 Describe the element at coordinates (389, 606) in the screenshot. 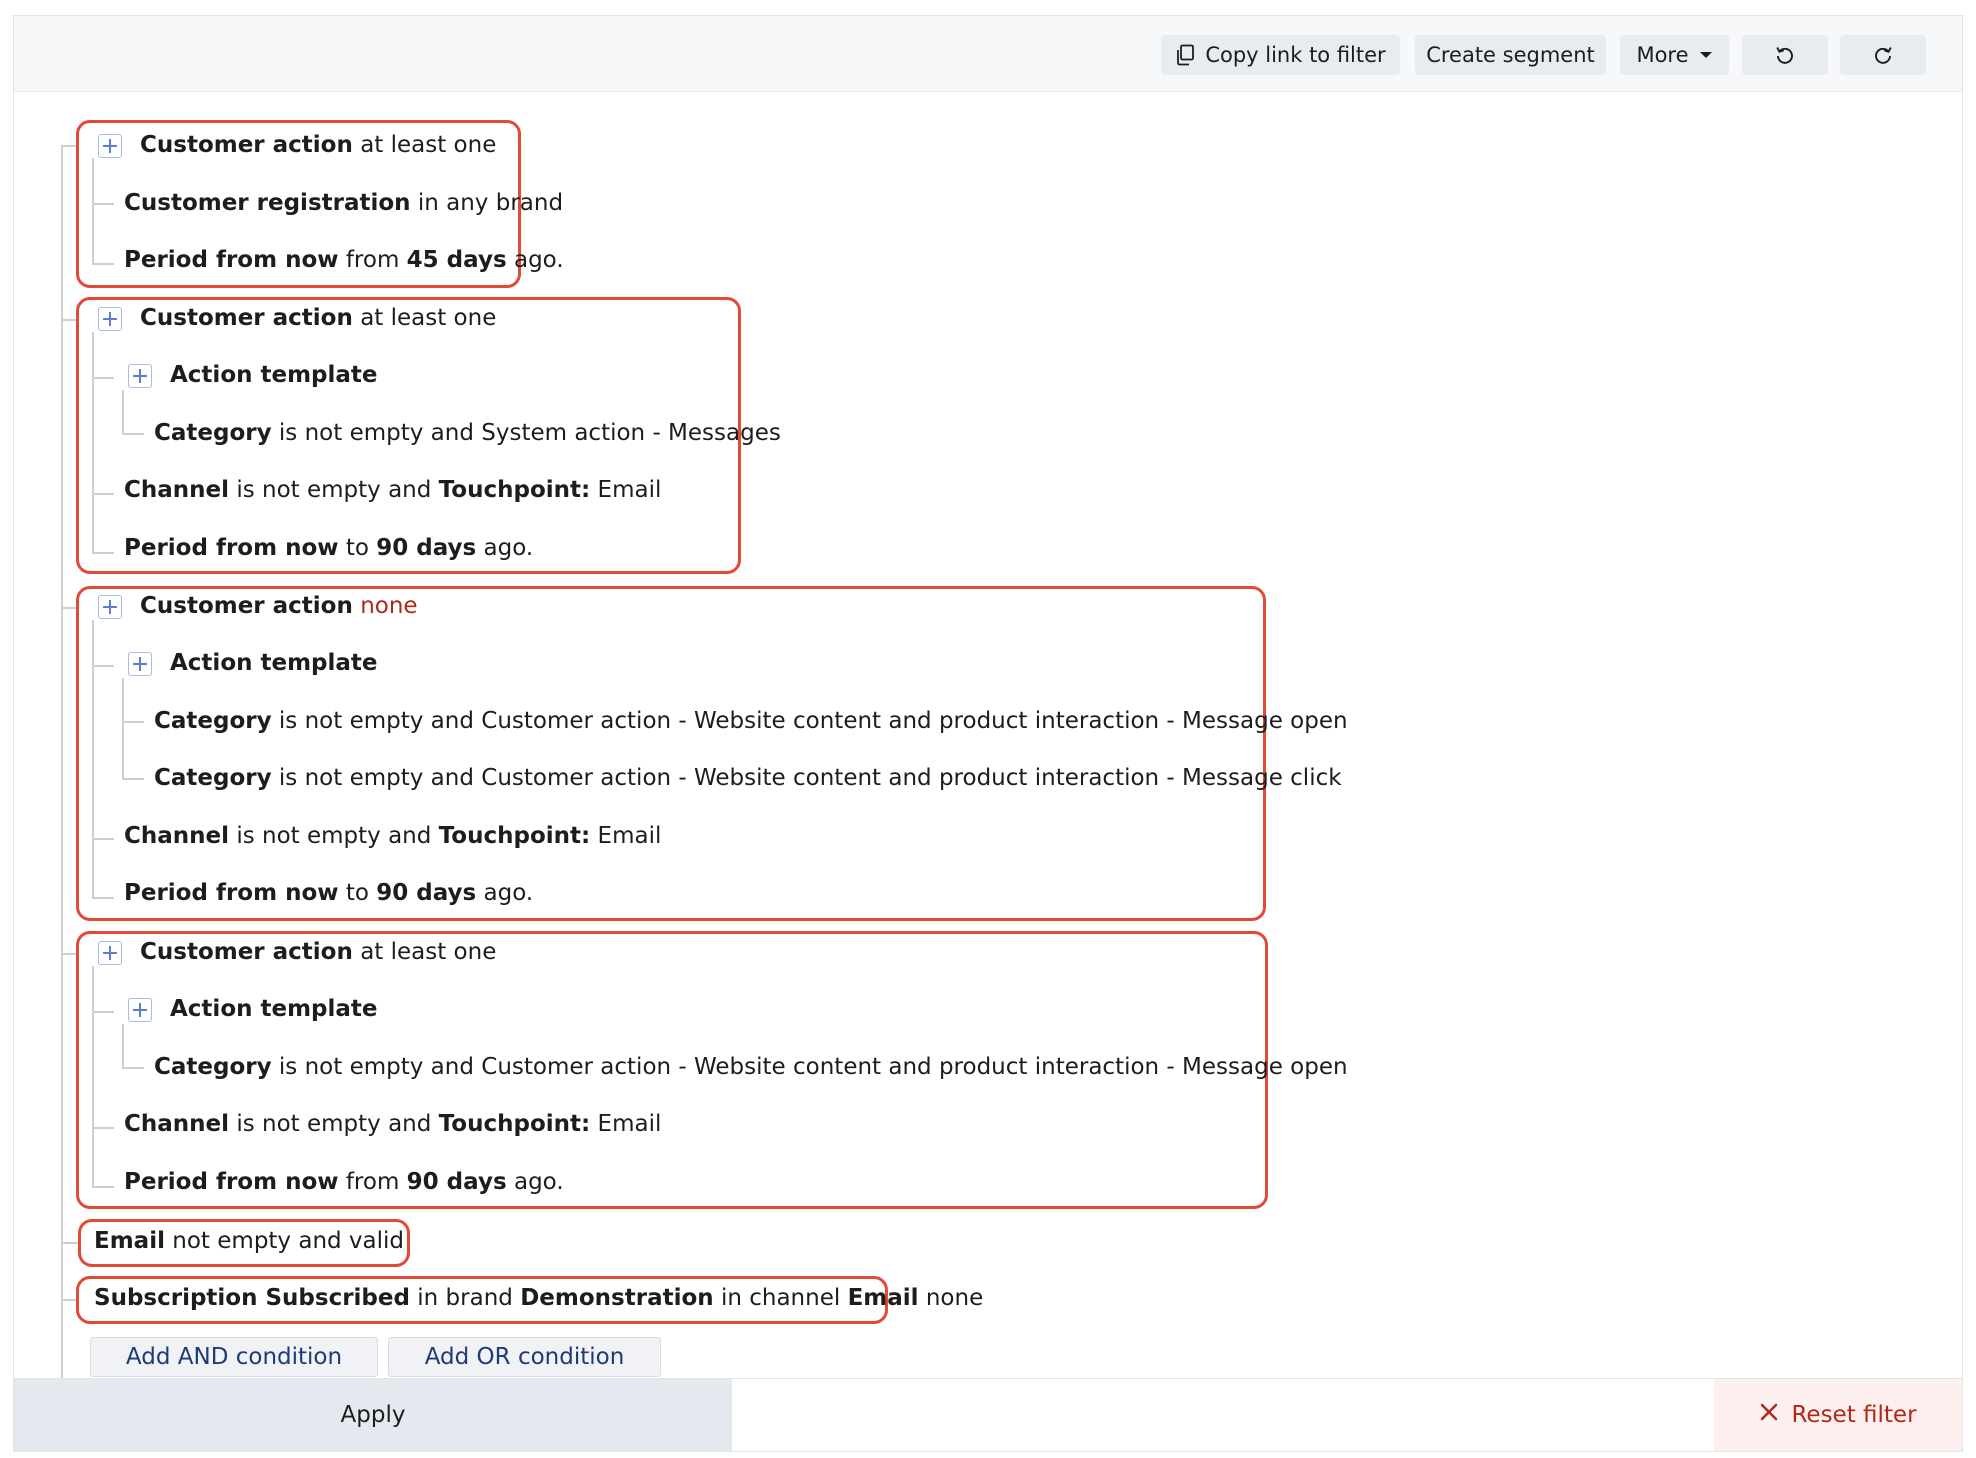

I see `negation-qualifier: none` at that location.